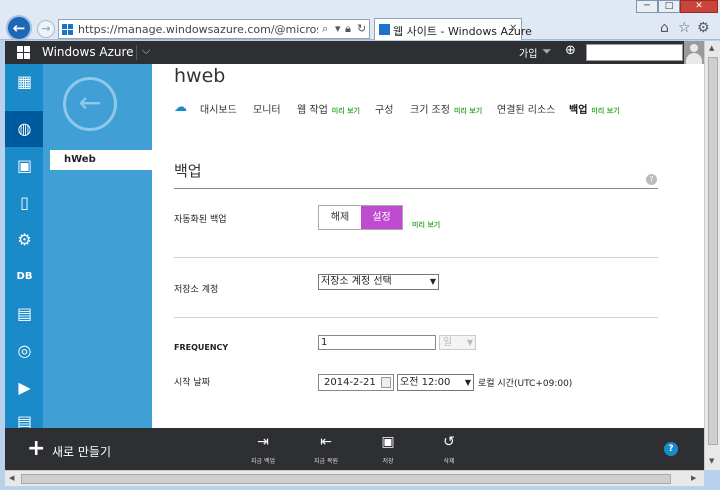  Describe the element at coordinates (354, 52) in the screenshot. I see `portal-header: Windows Azure ⌵ 가입 ⏷ ⊕` at that location.